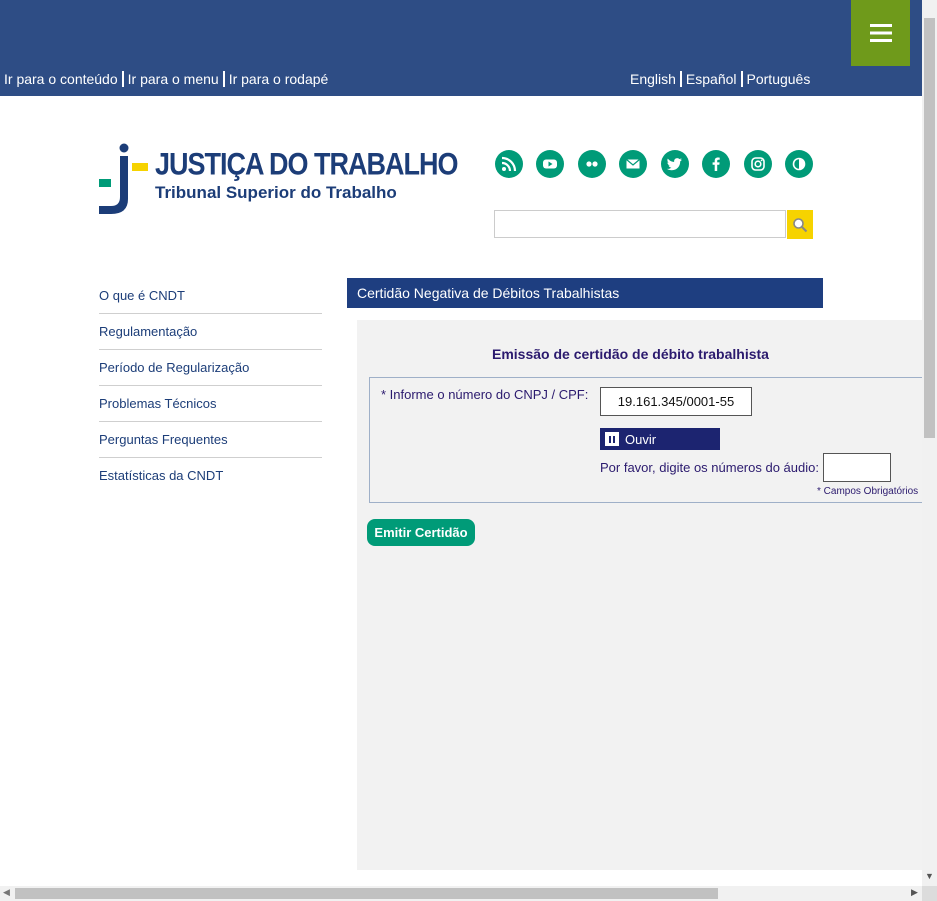 The image size is (937, 901). What do you see at coordinates (711, 79) in the screenshot?
I see `lang-spanish-link: Español` at bounding box center [711, 79].